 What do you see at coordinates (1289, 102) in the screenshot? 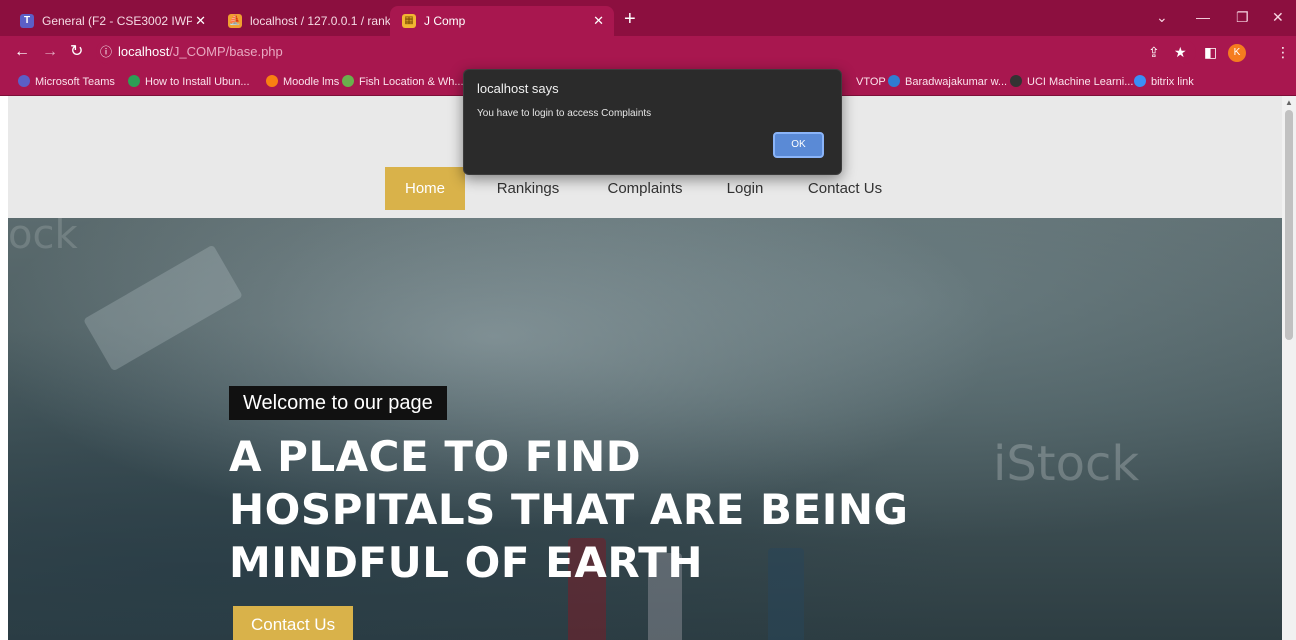
I see `scroll-up-arrow-icon: ▲` at bounding box center [1289, 102].